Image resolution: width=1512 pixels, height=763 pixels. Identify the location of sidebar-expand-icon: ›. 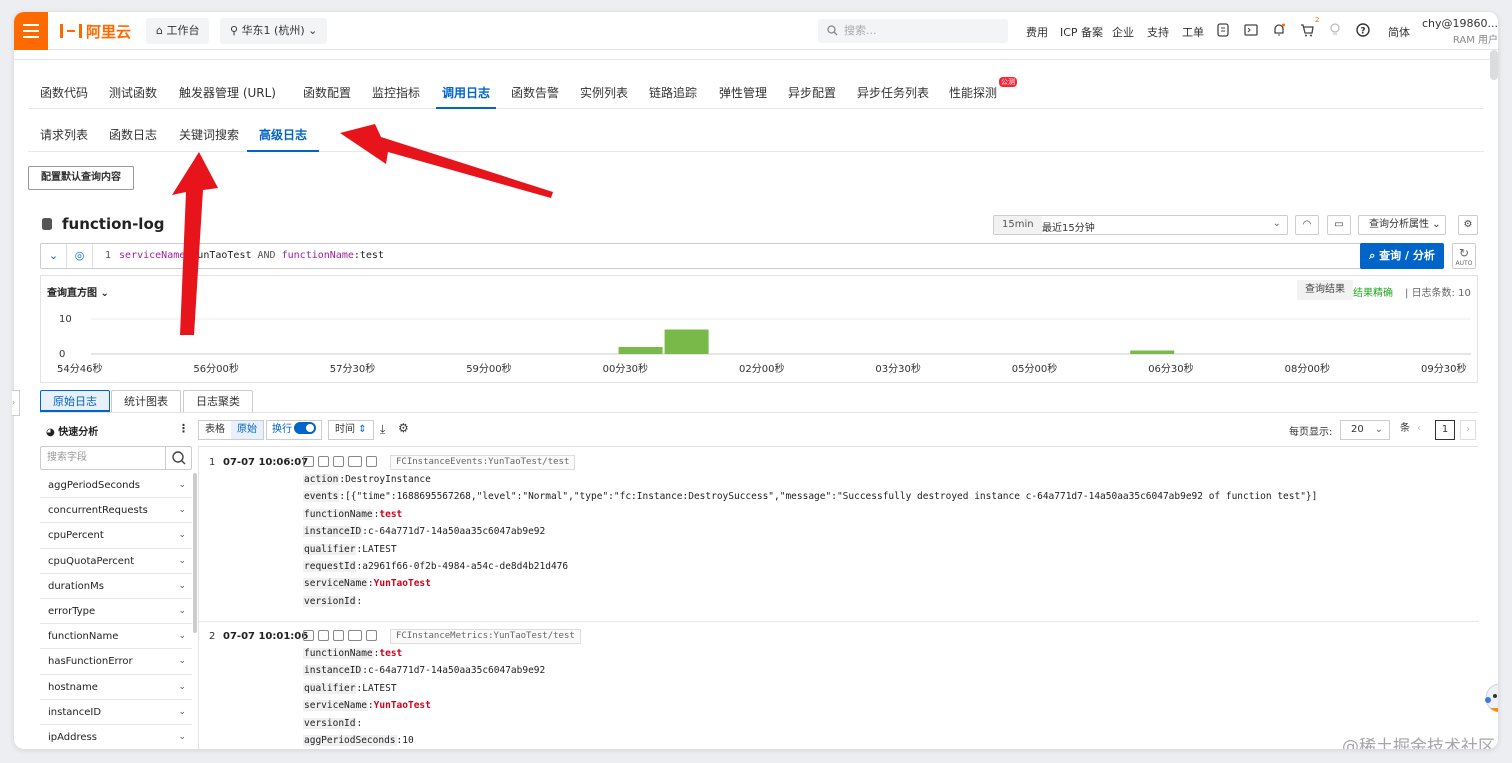
(16, 403).